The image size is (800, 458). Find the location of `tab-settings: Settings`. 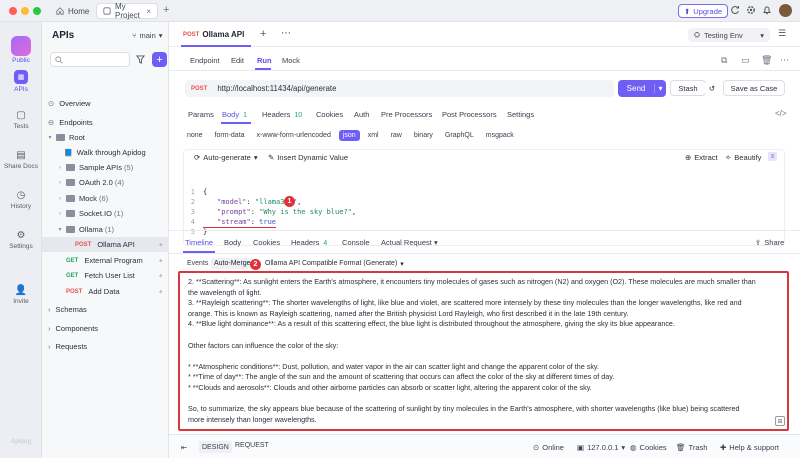

tab-settings: Settings is located at coordinates (520, 114).